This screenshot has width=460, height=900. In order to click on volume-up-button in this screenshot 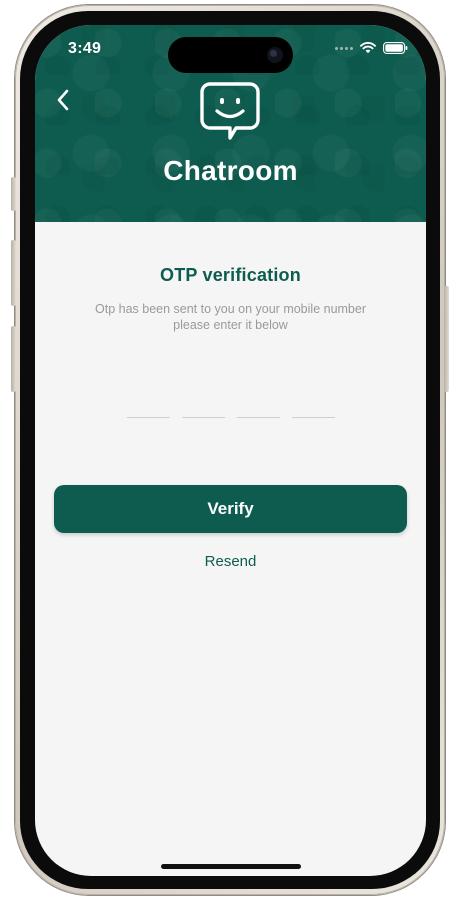, I will do `click(13, 273)`.